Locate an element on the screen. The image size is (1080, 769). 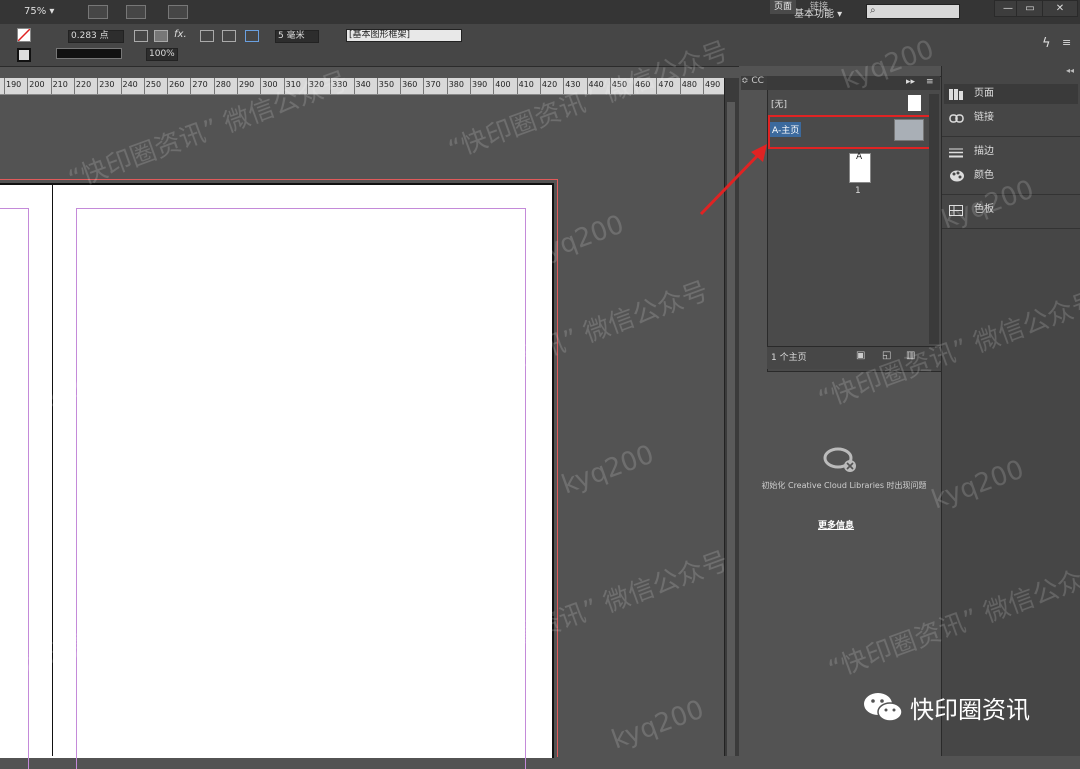
fill-swatch-icon is located at coordinates (24, 35).